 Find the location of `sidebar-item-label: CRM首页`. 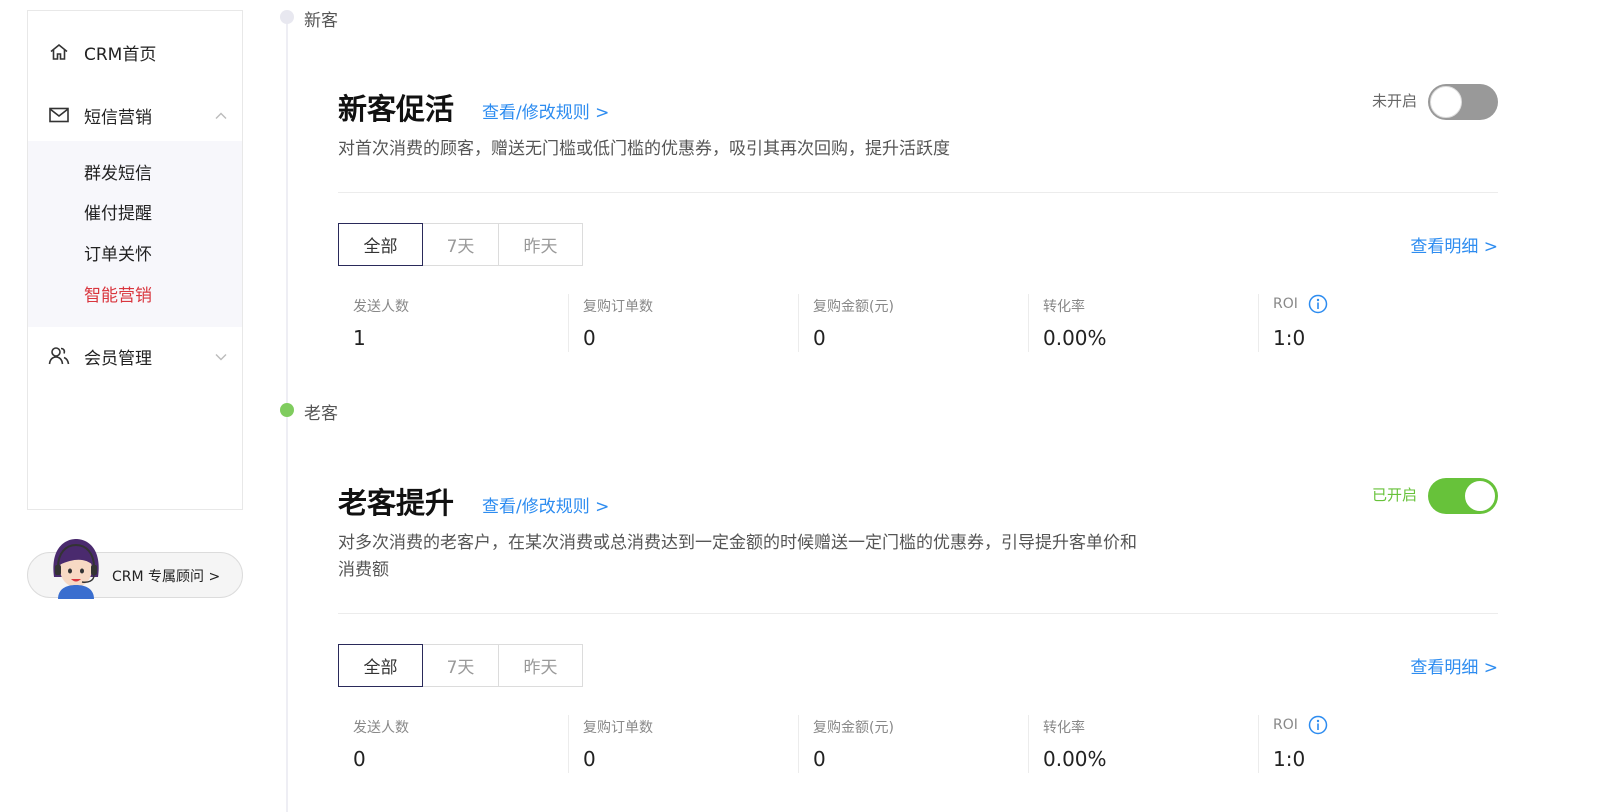

sidebar-item-label: CRM首页 is located at coordinates (120, 54).